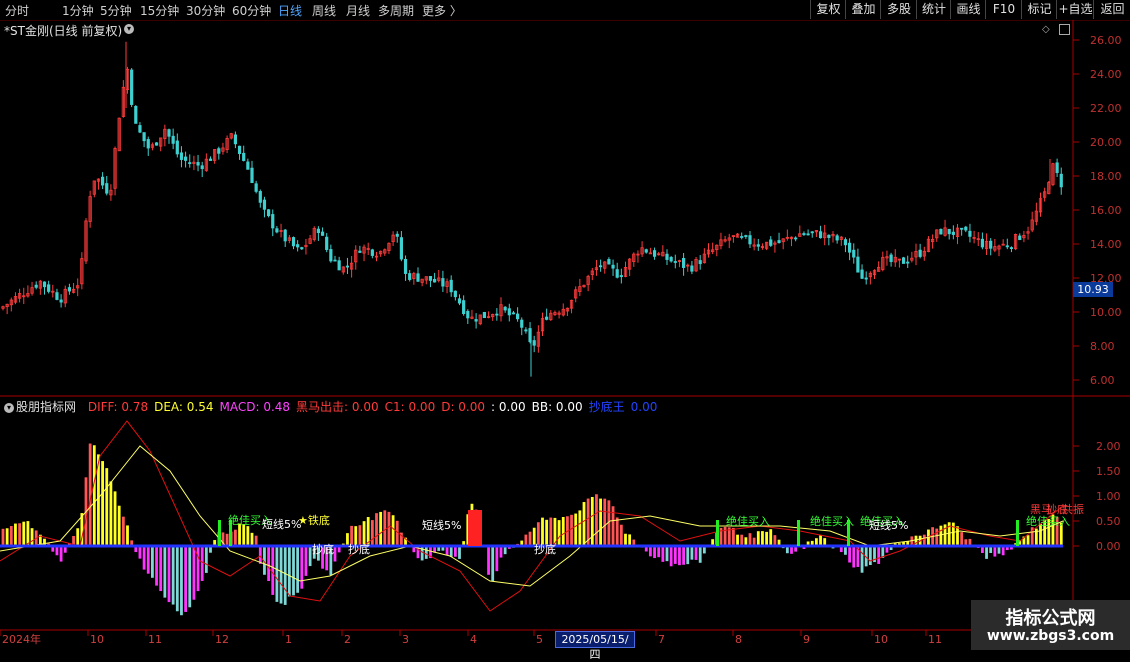 Image resolution: width=1130 pixels, height=662 pixels. What do you see at coordinates (1106, 108) in the screenshot?
I see `price-tick-label: 22.00` at bounding box center [1106, 108].